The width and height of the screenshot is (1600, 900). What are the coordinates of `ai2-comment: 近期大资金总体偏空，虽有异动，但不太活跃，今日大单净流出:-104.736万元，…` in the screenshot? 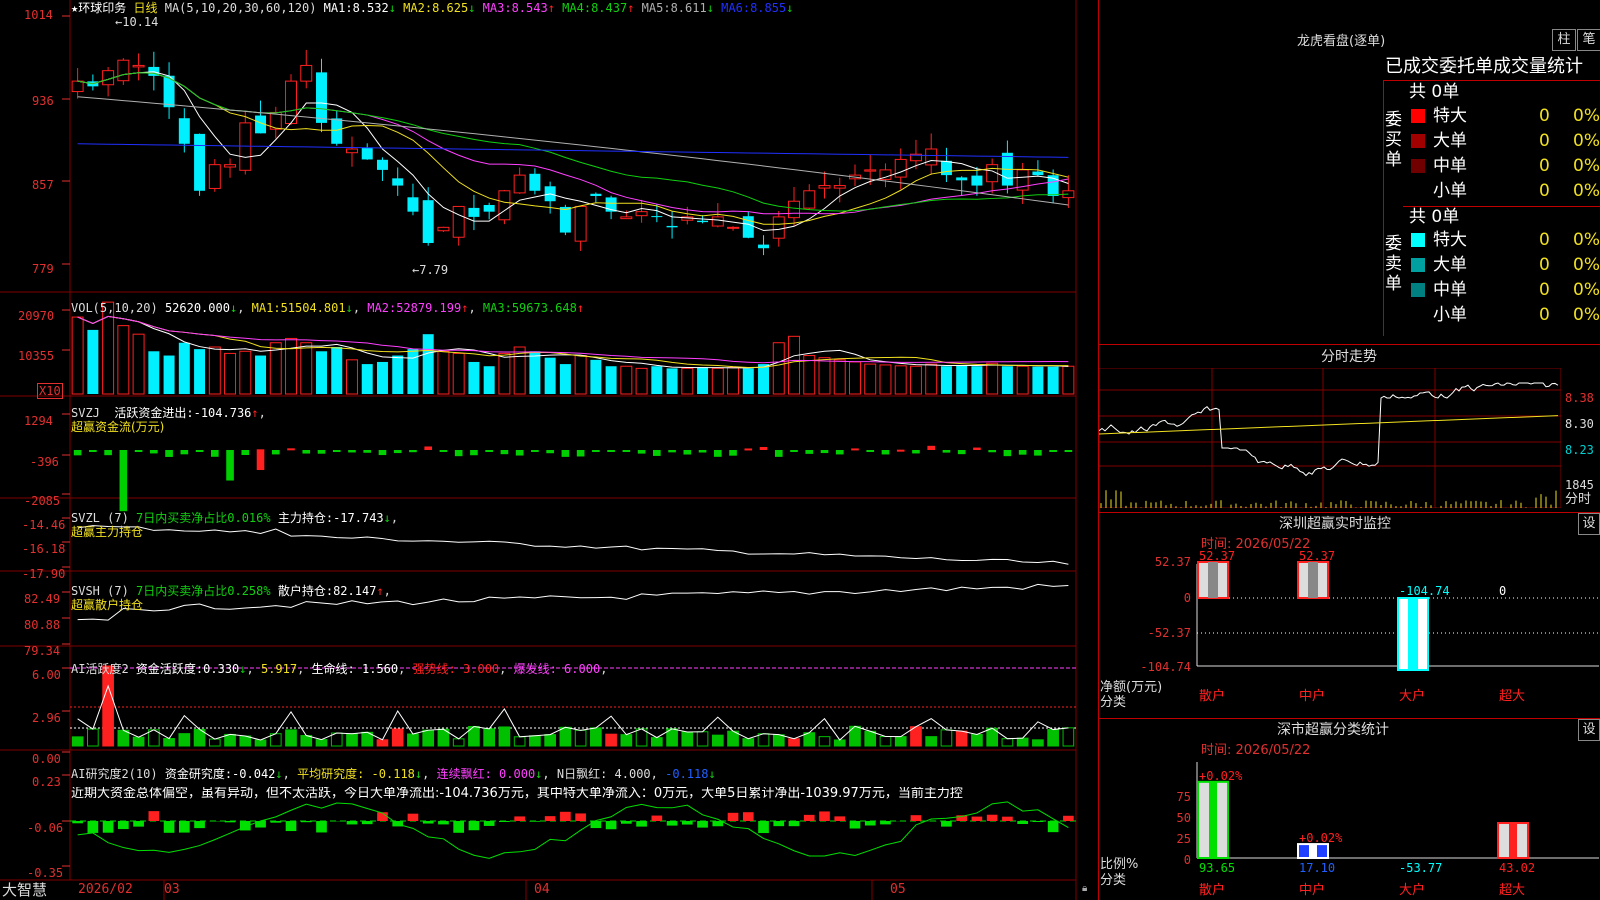 It's located at (517, 794).